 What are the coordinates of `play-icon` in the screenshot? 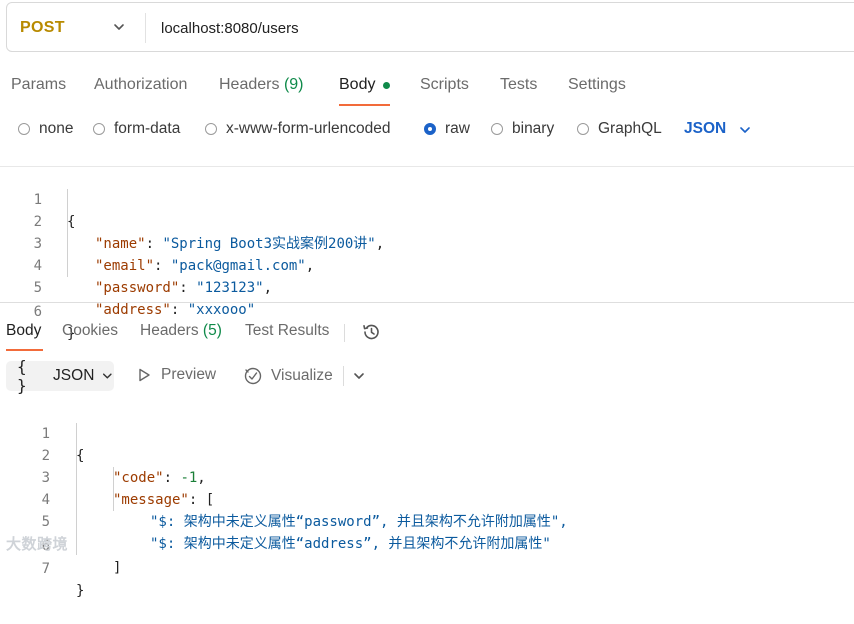 It's located at (144, 375).